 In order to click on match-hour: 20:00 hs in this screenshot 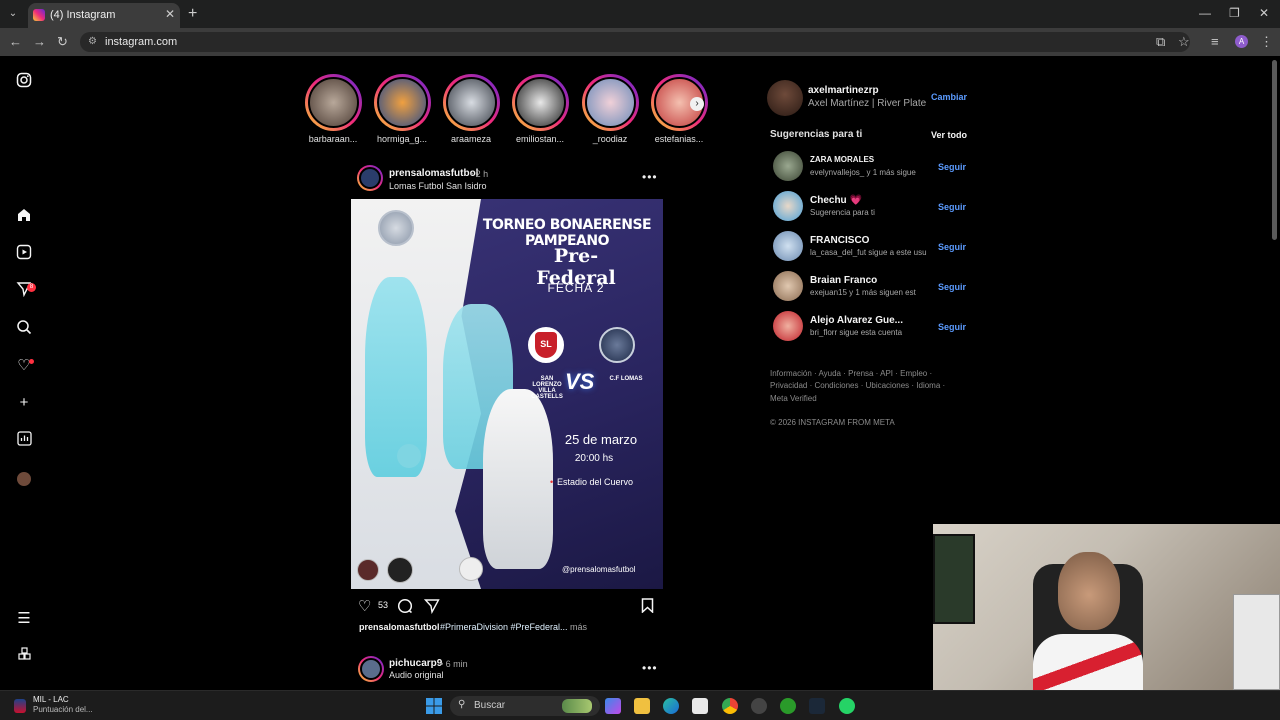, I will do `click(594, 458)`.